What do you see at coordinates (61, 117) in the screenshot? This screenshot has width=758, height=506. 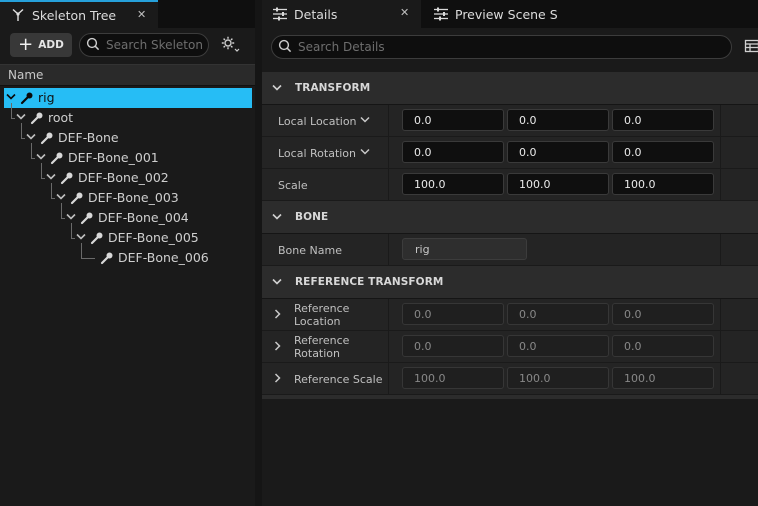 I see `tree-row-label: root` at bounding box center [61, 117].